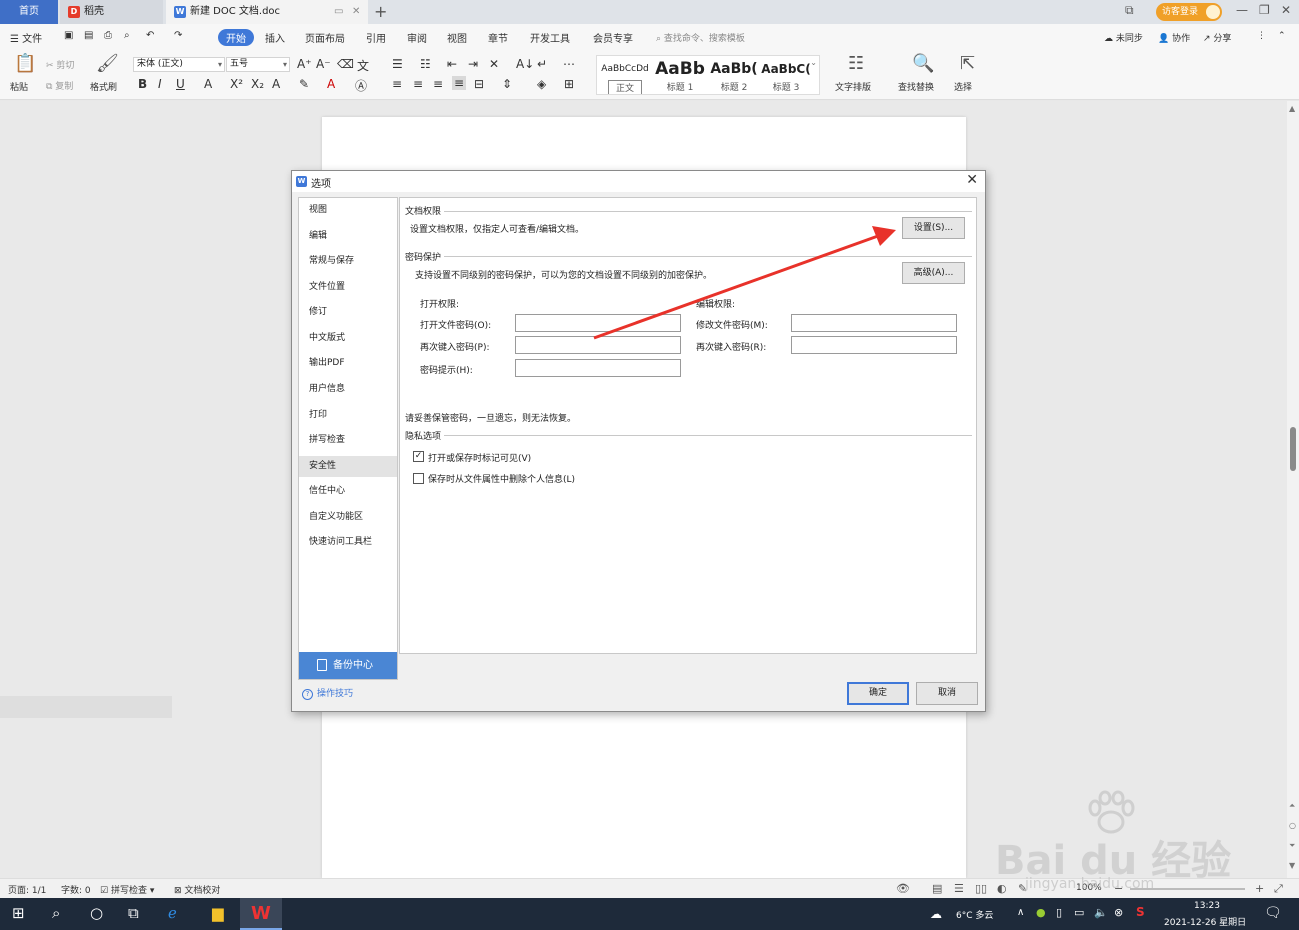 The width and height of the screenshot is (1299, 930). What do you see at coordinates (507, 84) in the screenshot?
I see `line-spacing-icon: ⇕` at bounding box center [507, 84].